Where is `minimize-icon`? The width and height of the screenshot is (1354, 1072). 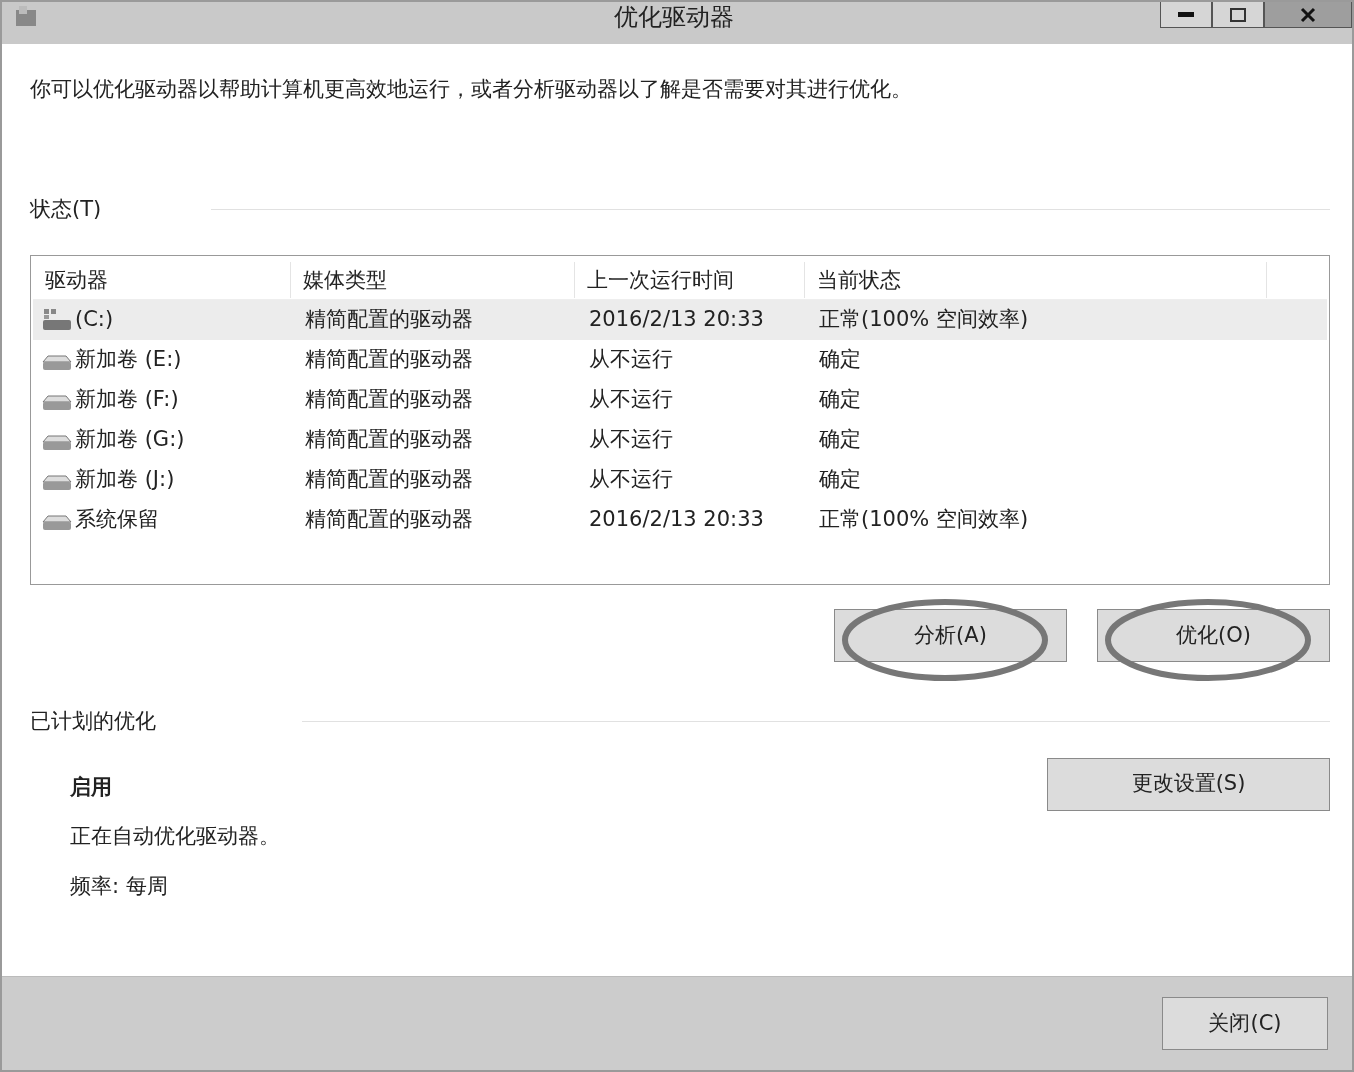
minimize-icon is located at coordinates (1186, 14).